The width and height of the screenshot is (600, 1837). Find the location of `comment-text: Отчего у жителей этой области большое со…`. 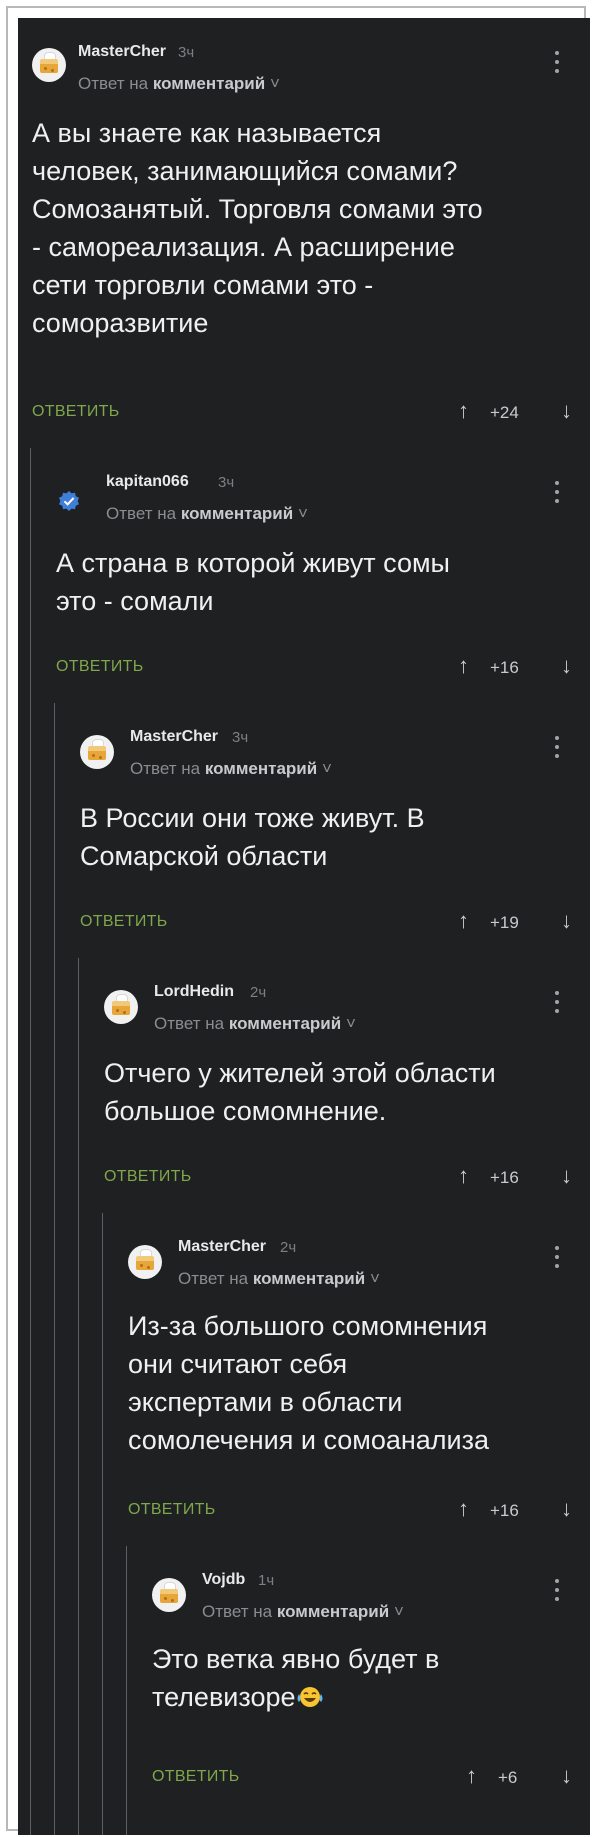

comment-text: Отчего у жителей этой области большое со… is located at coordinates (300, 1092).